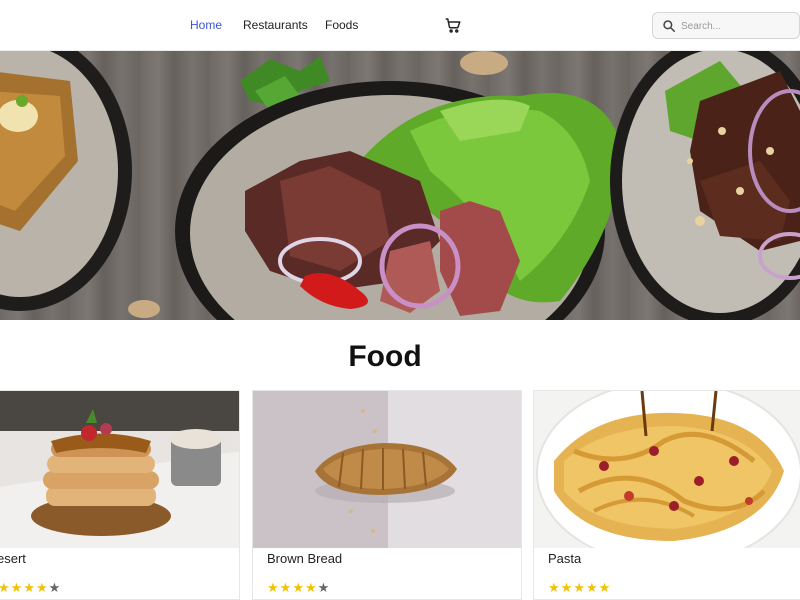  I want to click on food-card: esert ★★★★★, so click(120, 495).